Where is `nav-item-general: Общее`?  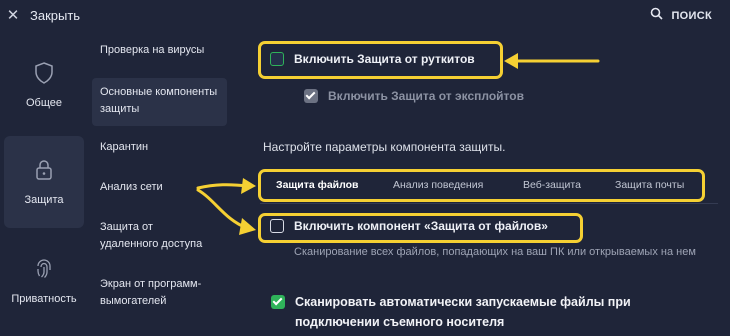
nav-item-general: Общее is located at coordinates (44, 88).